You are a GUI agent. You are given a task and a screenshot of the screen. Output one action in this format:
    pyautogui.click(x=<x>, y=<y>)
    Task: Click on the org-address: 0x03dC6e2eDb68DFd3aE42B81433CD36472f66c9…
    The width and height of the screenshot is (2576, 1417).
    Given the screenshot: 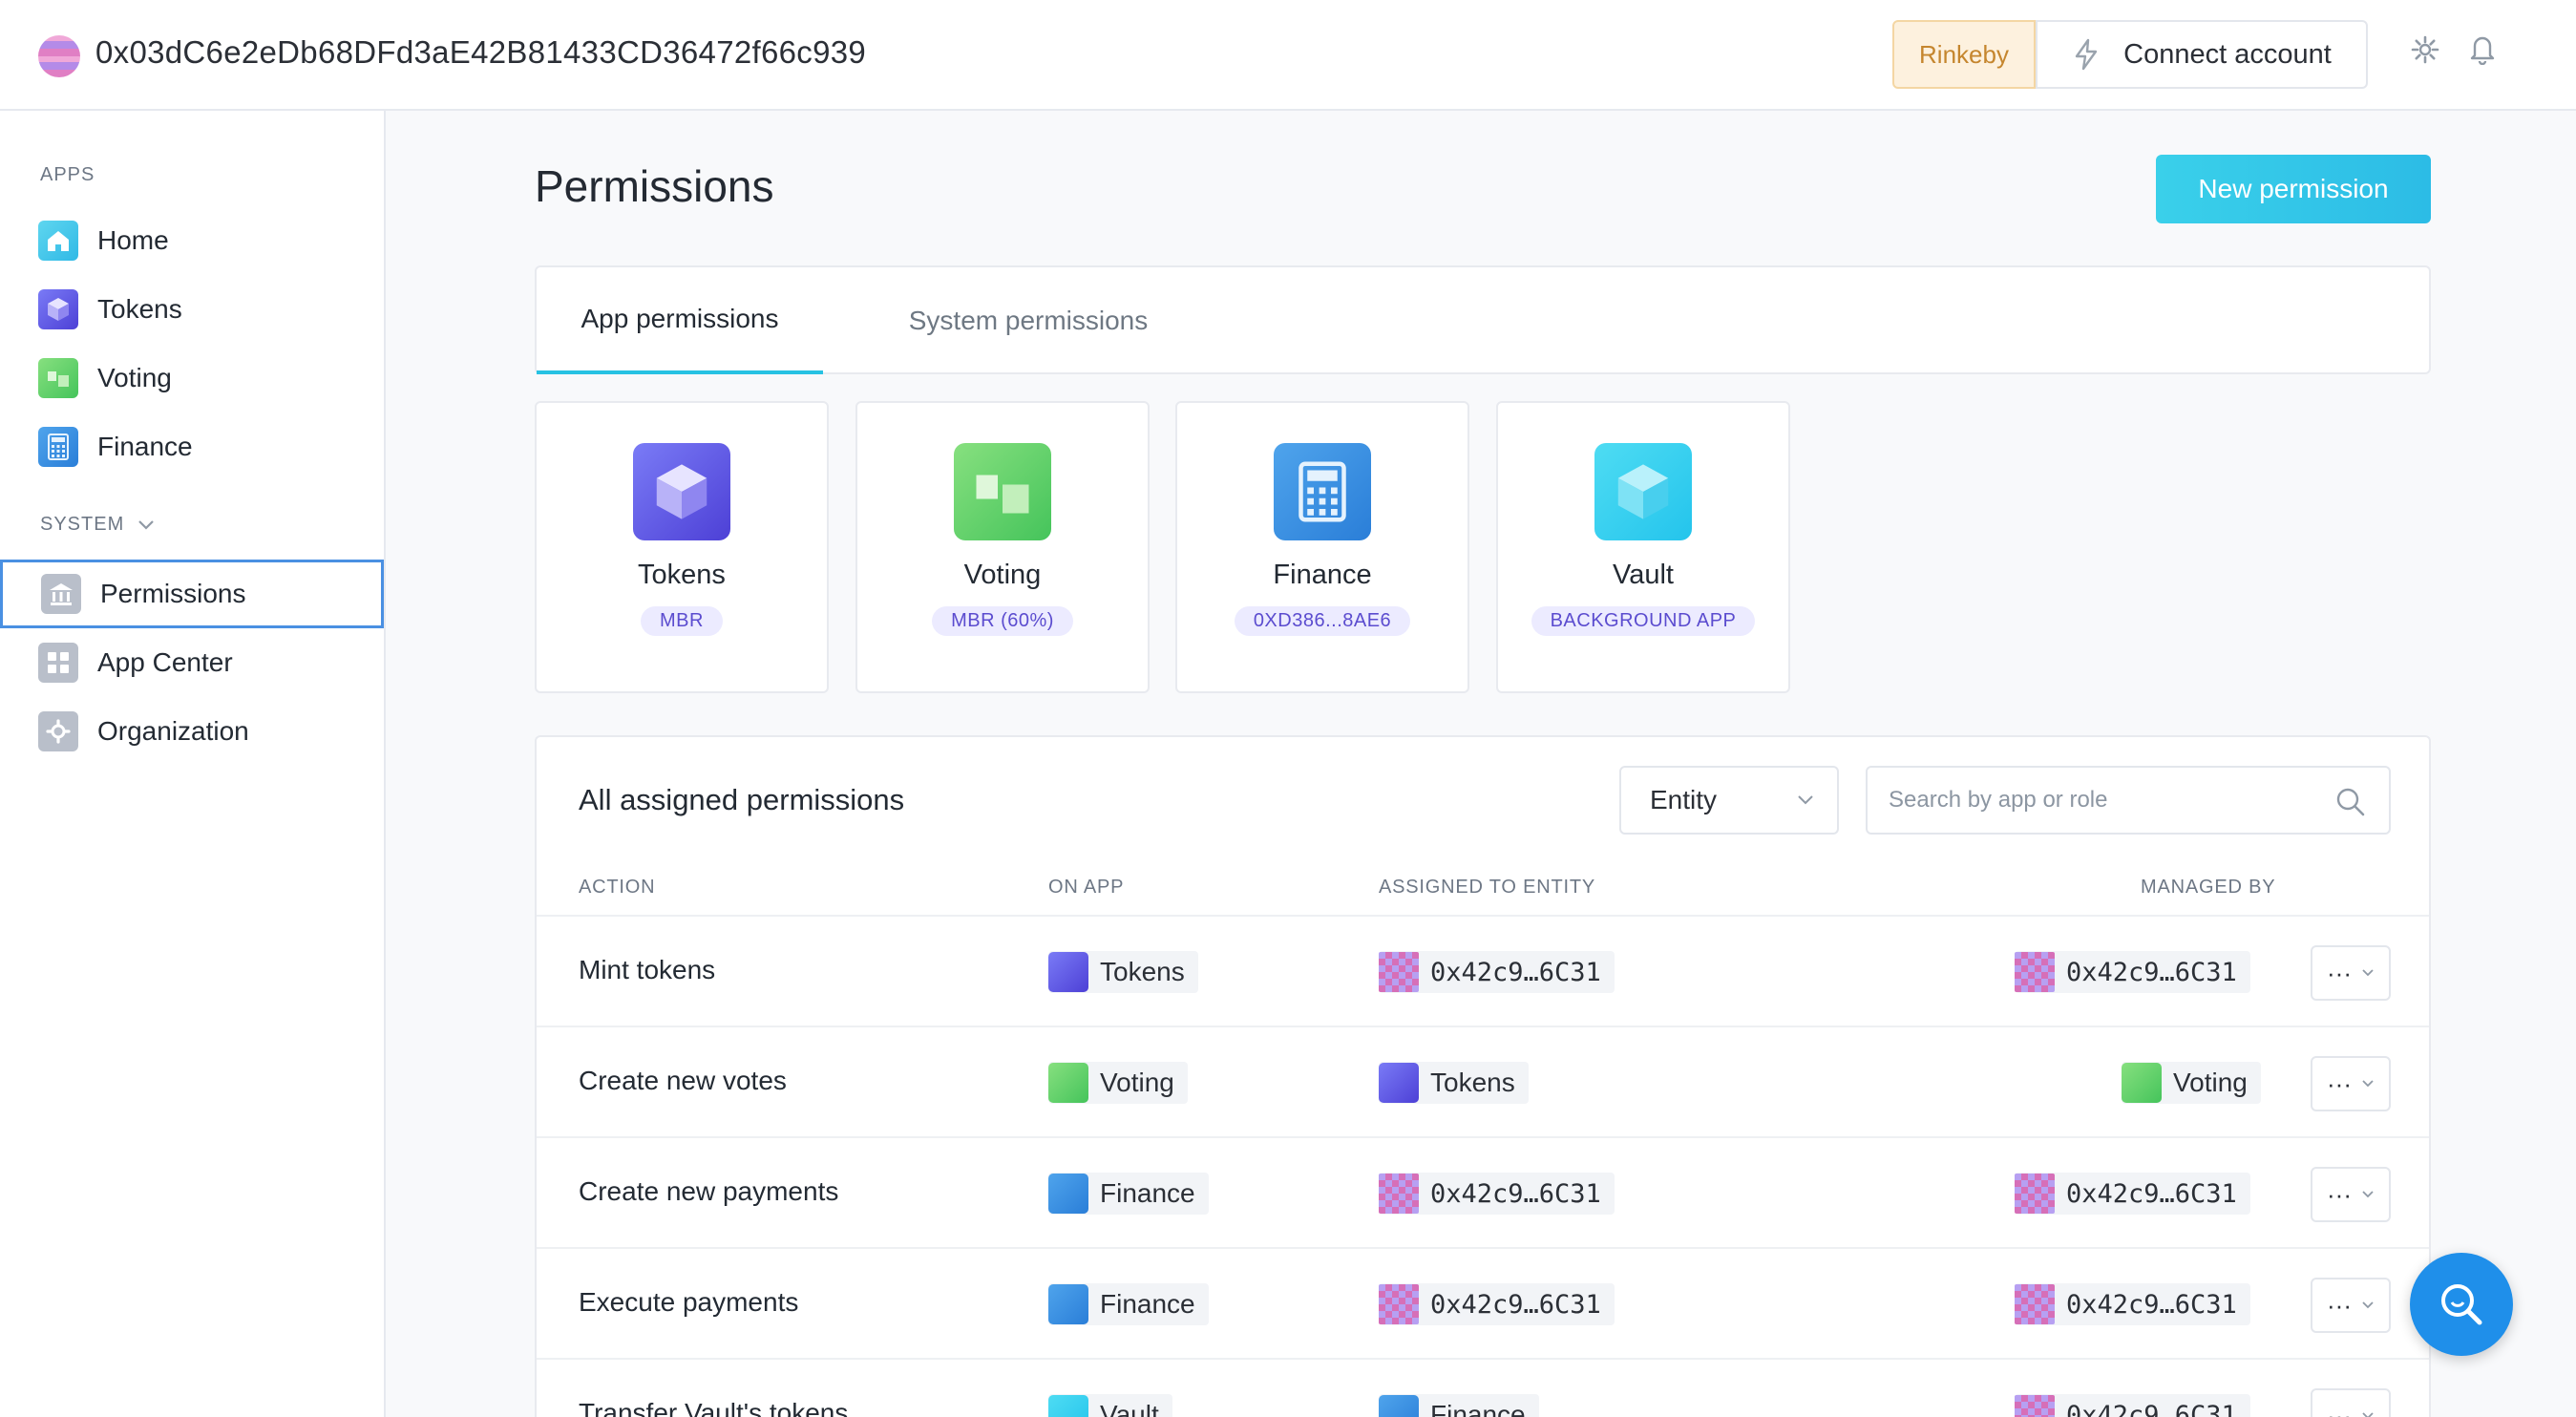 What is the action you would take?
    pyautogui.click(x=480, y=52)
    